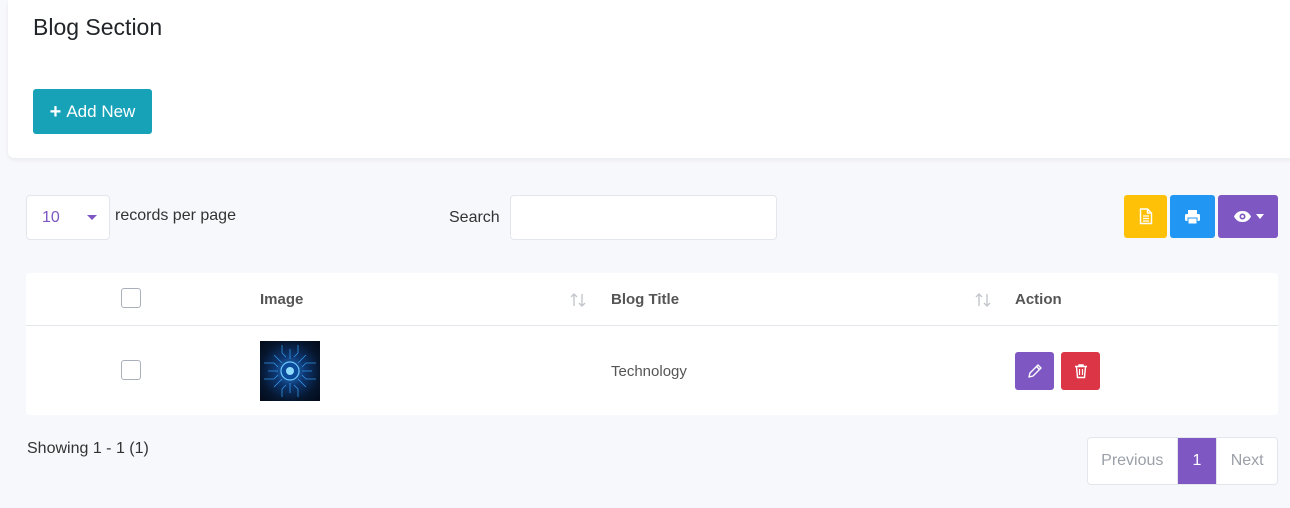 The image size is (1290, 508). I want to click on table-header: Image Blog Title Action, so click(652, 299).